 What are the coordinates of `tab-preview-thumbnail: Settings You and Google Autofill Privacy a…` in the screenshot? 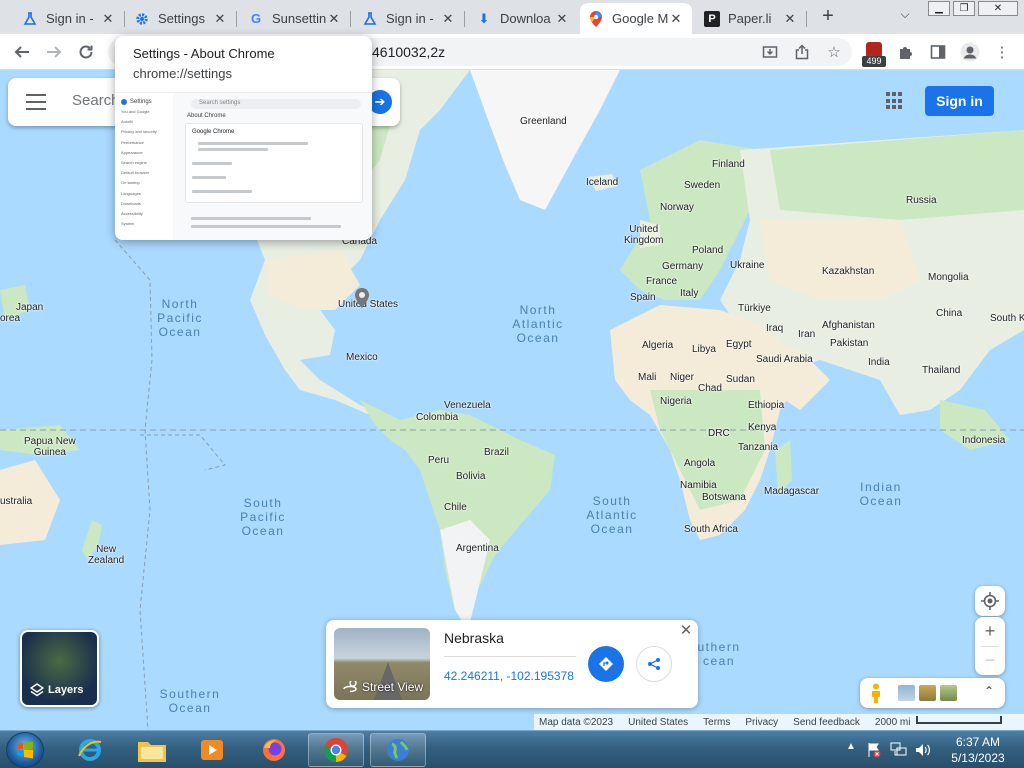 It's located at (243, 166).